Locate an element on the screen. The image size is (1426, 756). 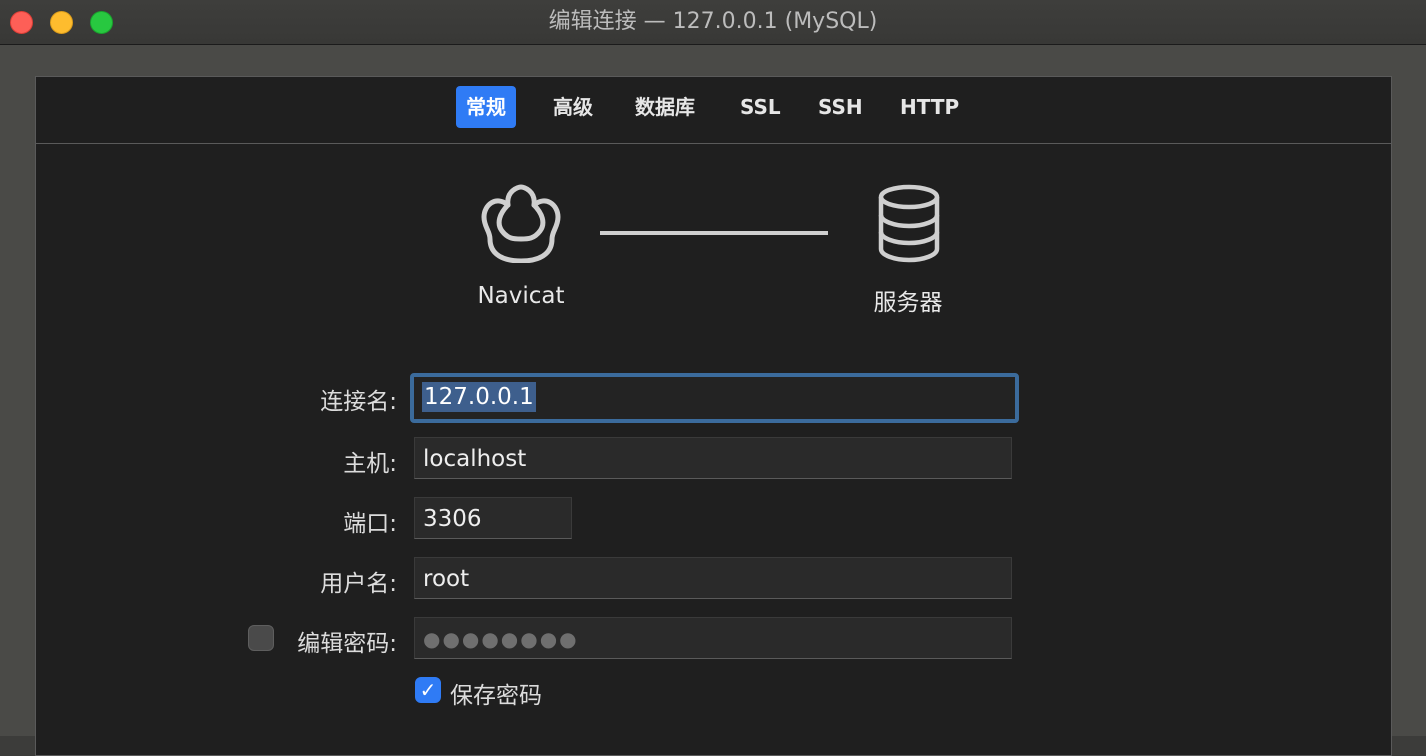
connection-name-label: 连接名: is located at coordinates (358, 402).